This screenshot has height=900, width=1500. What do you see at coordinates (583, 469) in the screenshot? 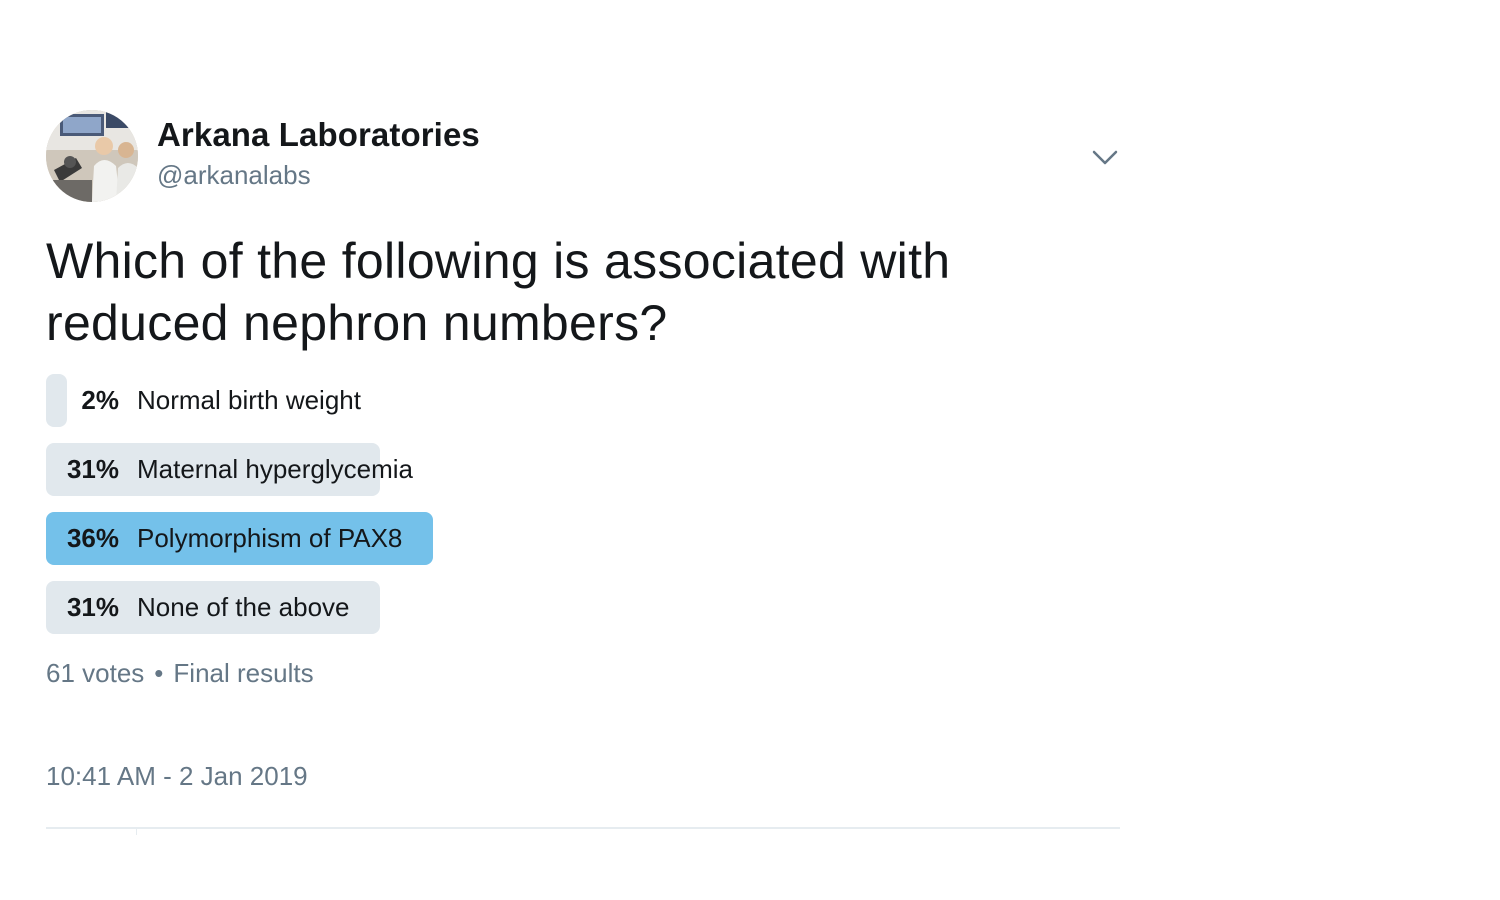
I see `poll-choice: 31% Maternal hyperglycemia` at bounding box center [583, 469].